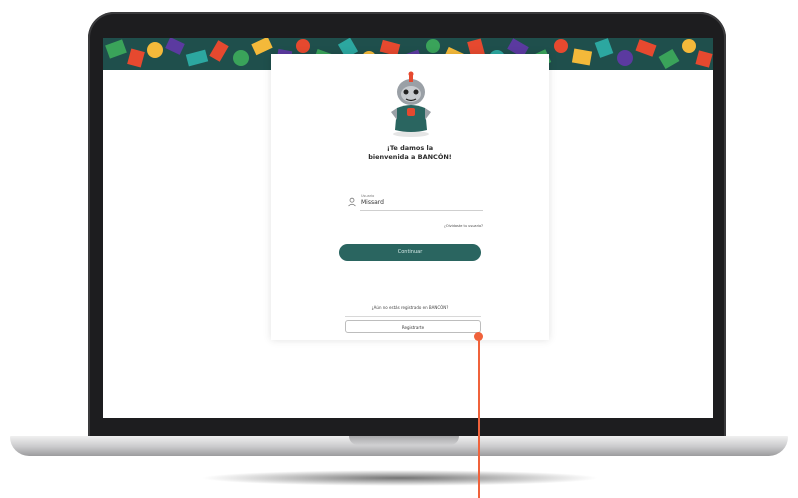 The image size is (798, 498). What do you see at coordinates (478, 419) in the screenshot?
I see `callout-line` at bounding box center [478, 419].